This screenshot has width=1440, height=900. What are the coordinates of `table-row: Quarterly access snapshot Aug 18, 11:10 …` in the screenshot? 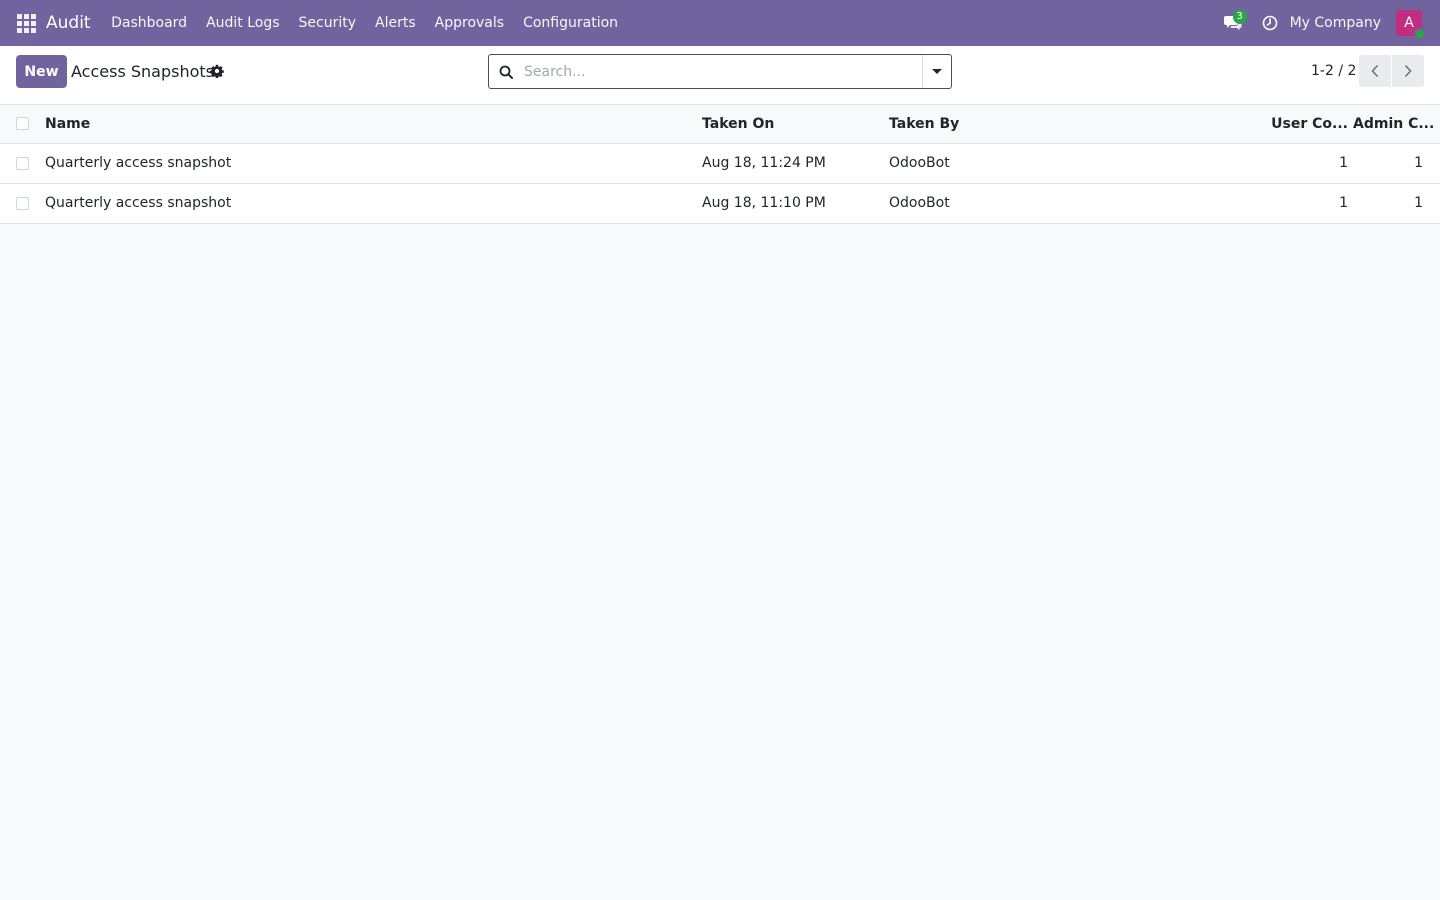 It's located at (720, 203).